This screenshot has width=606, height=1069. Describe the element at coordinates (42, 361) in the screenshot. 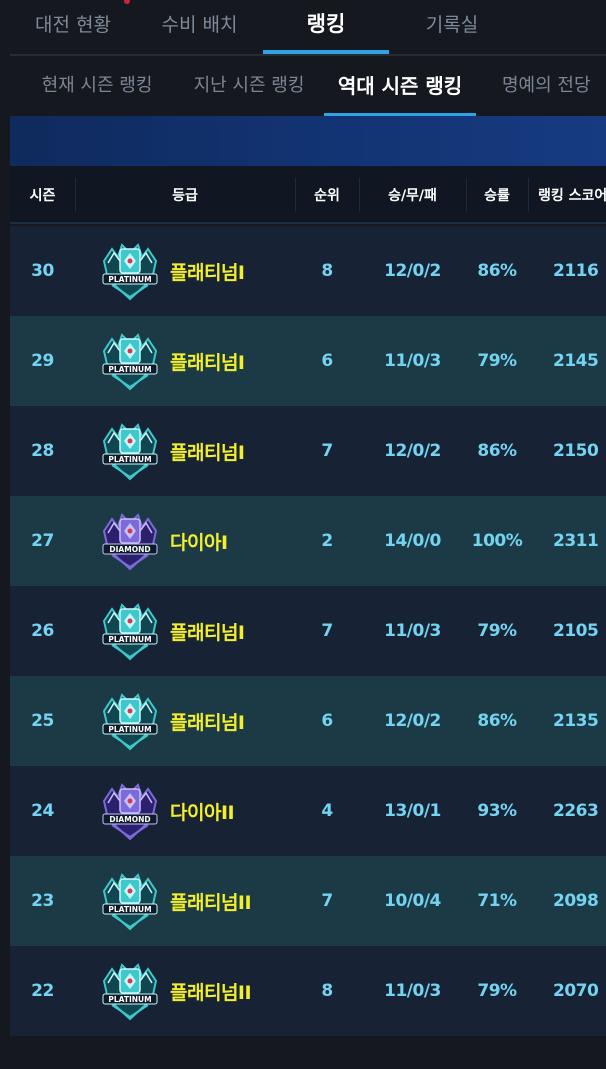

I see `season-cell: 29` at that location.